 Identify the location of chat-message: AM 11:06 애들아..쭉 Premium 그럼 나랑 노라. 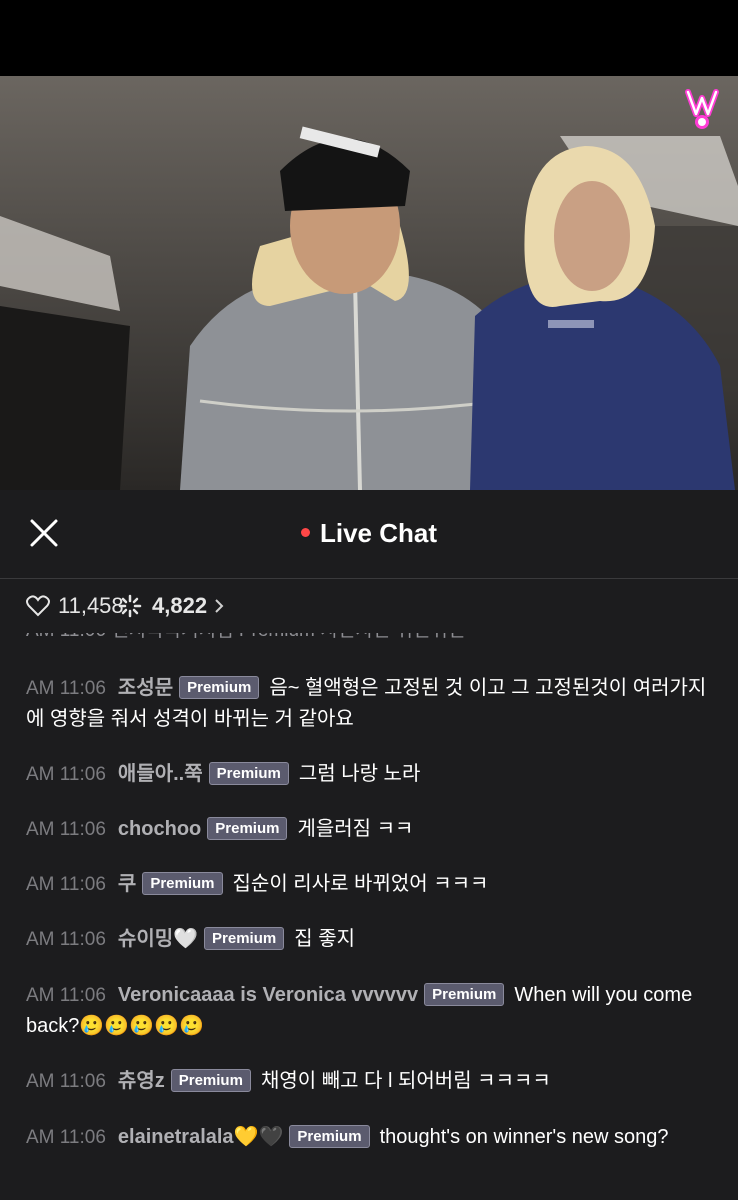
(369, 774).